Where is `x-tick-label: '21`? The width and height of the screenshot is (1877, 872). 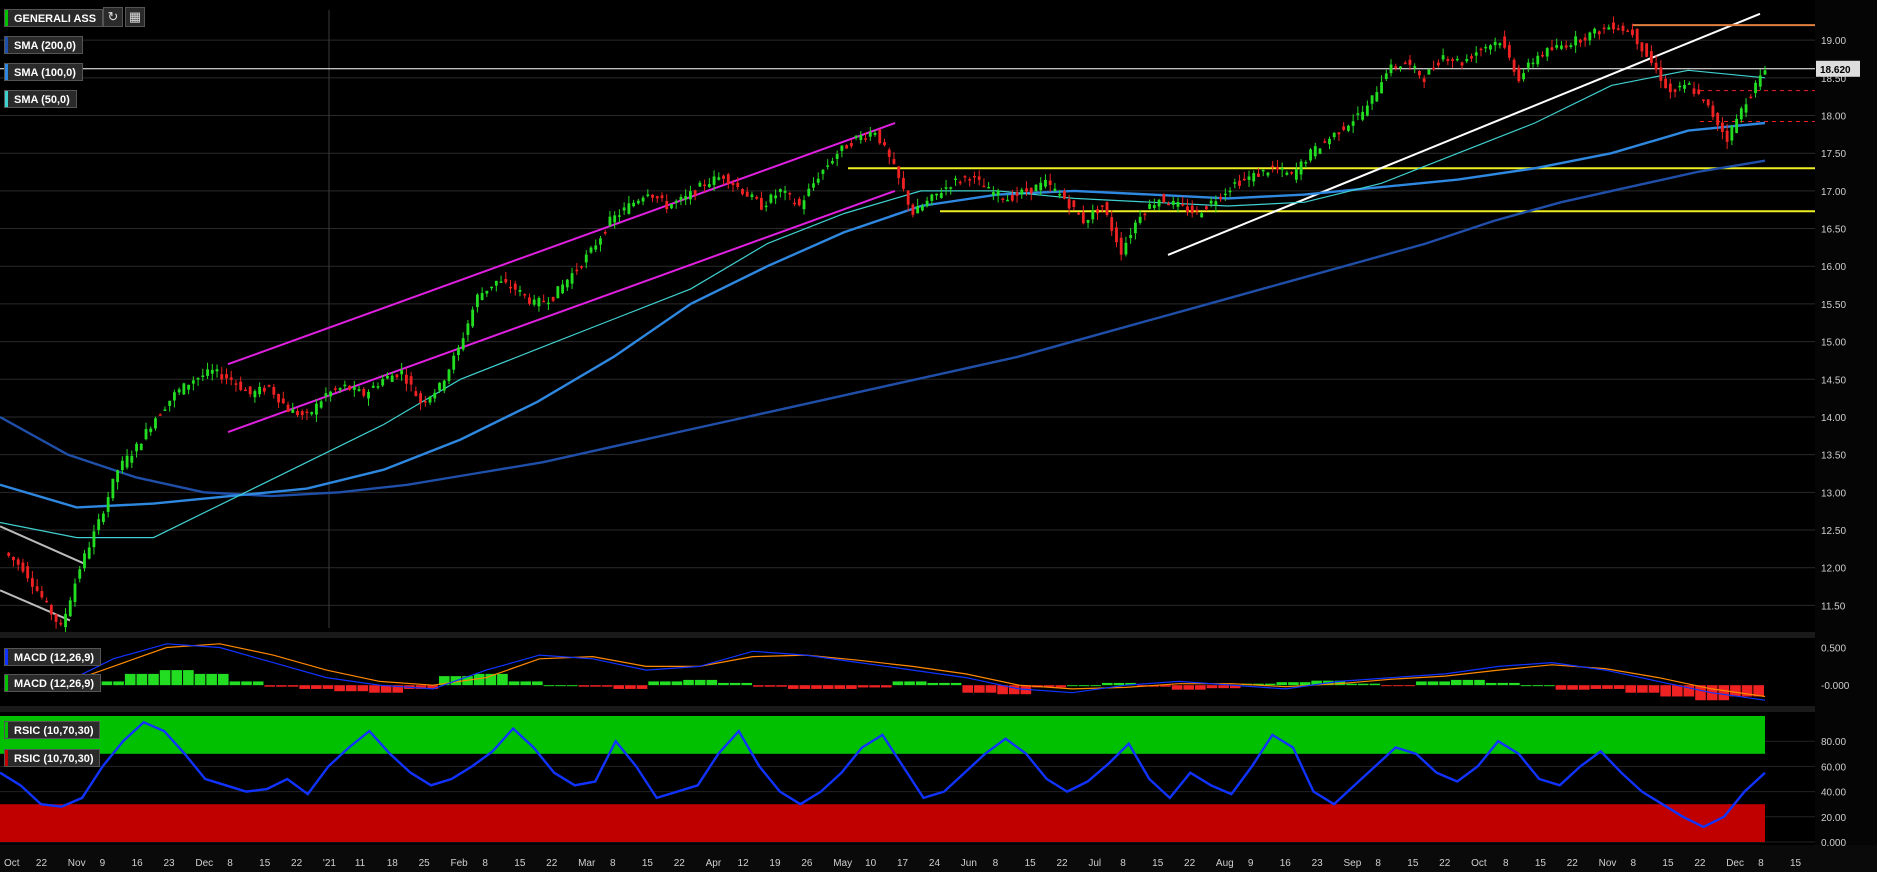 x-tick-label: '21 is located at coordinates (329, 863).